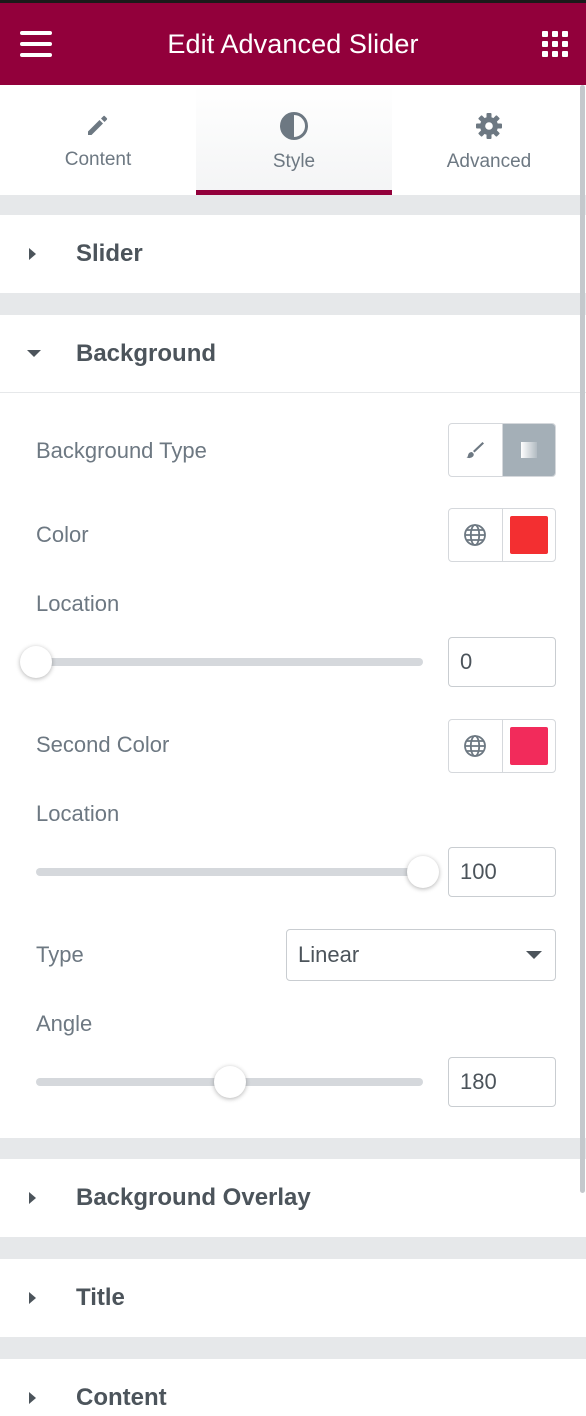 This screenshot has width=586, height=1416. I want to click on section-title: Title, so click(293, 1298).